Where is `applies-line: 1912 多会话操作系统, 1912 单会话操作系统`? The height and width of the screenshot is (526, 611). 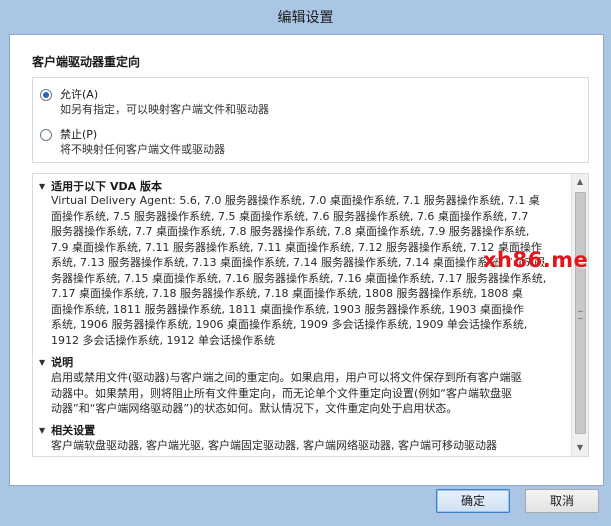 applies-line: 1912 多会话操作系统, 1912 单会话操作系统 is located at coordinates (163, 340).